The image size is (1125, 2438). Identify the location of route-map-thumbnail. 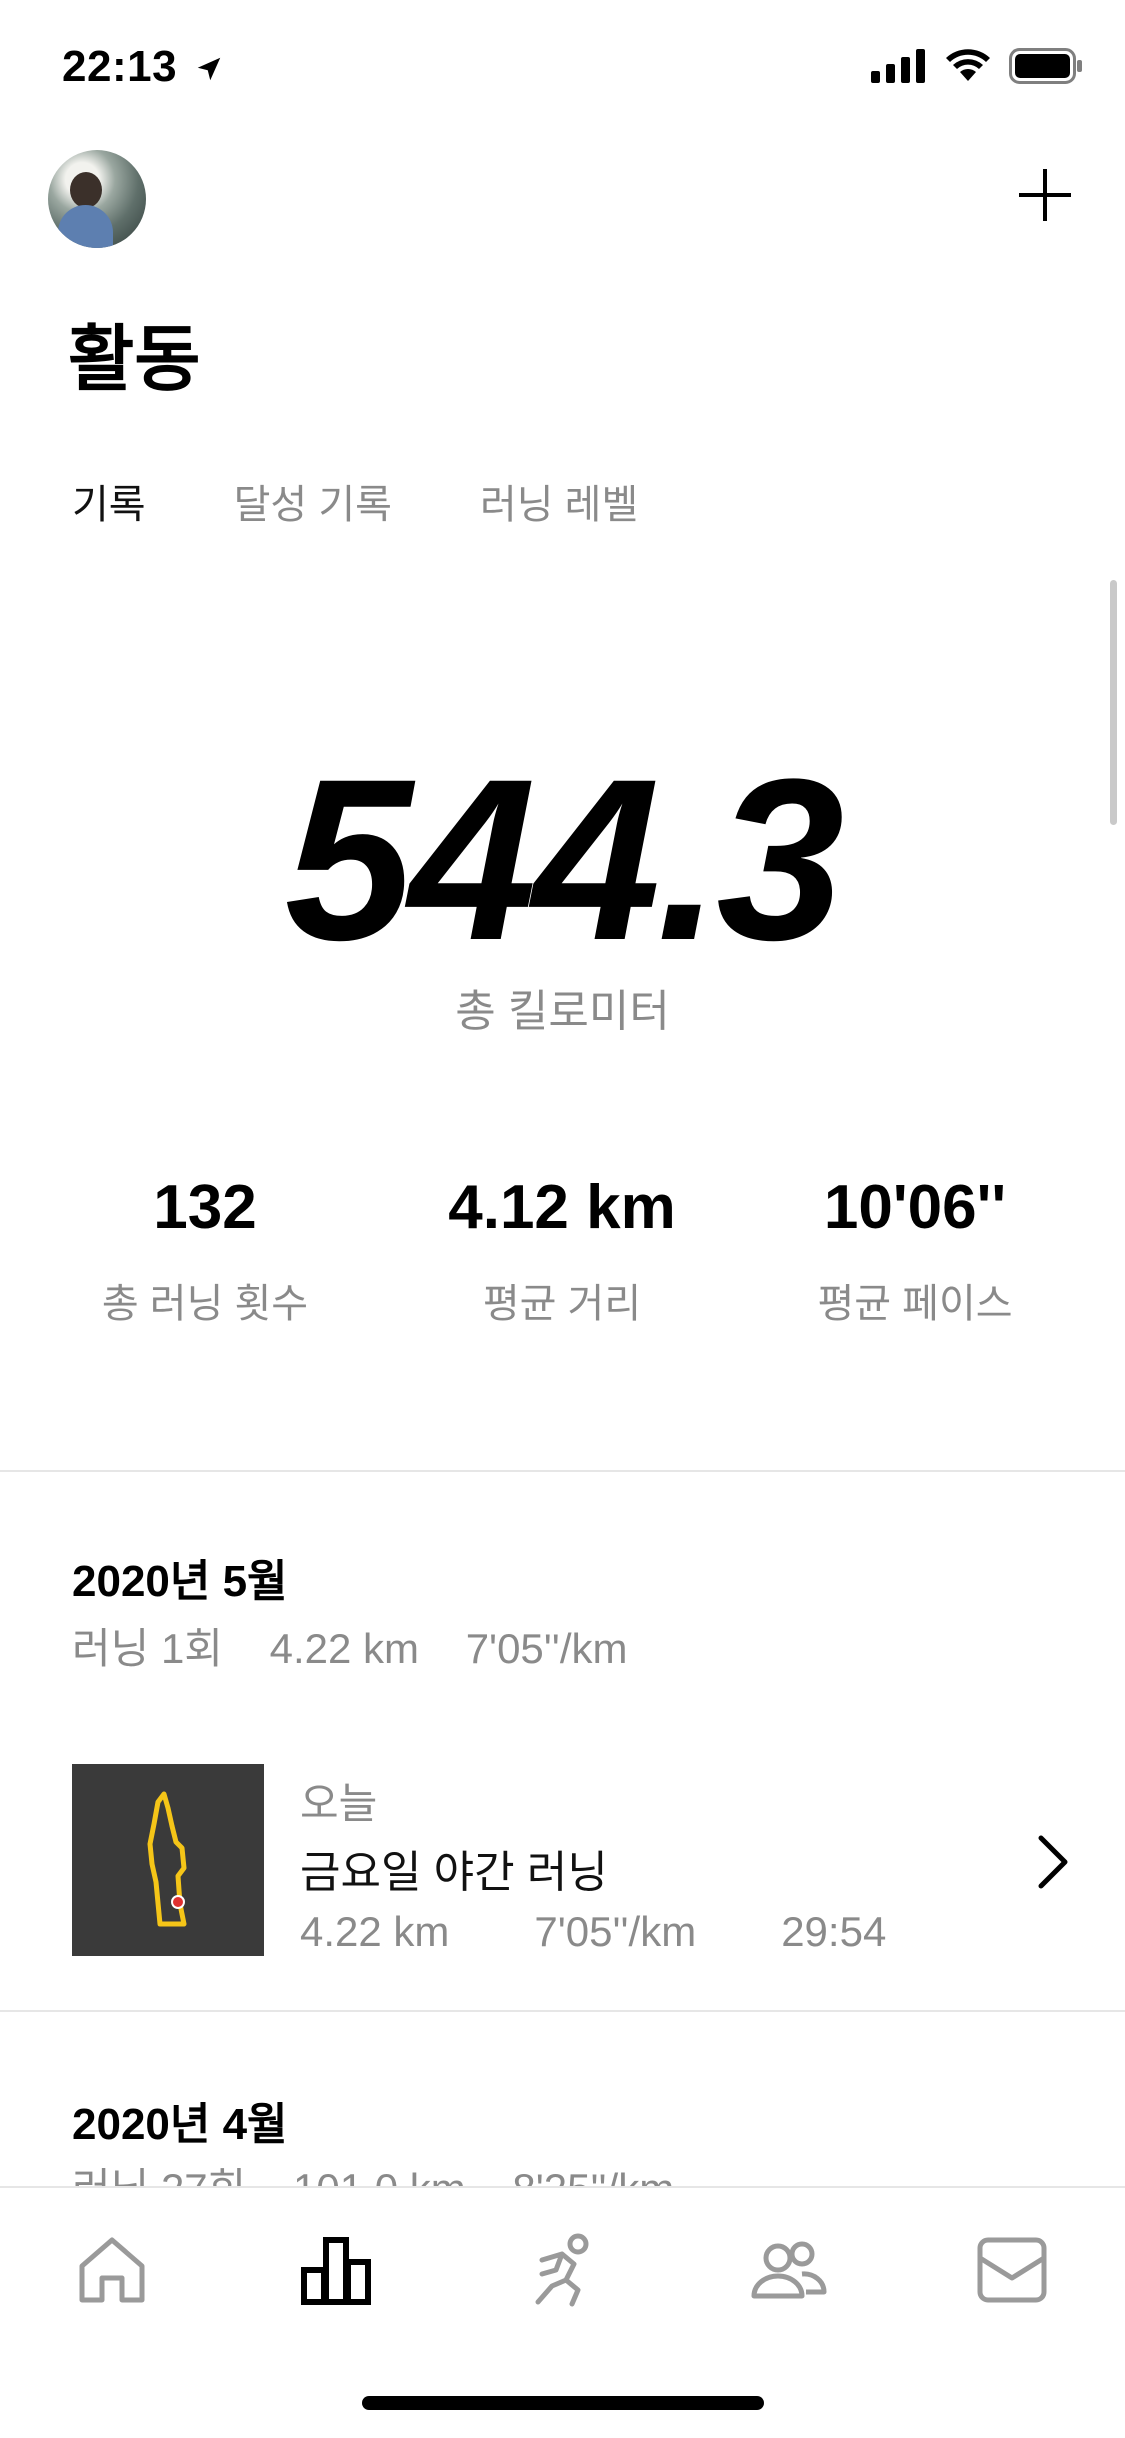
(168, 1860).